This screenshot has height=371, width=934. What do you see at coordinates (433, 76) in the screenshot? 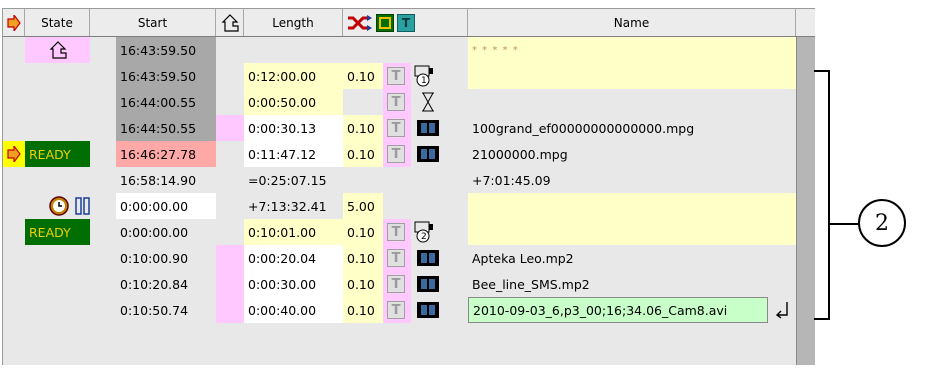
I see `block-cell: 1` at bounding box center [433, 76].